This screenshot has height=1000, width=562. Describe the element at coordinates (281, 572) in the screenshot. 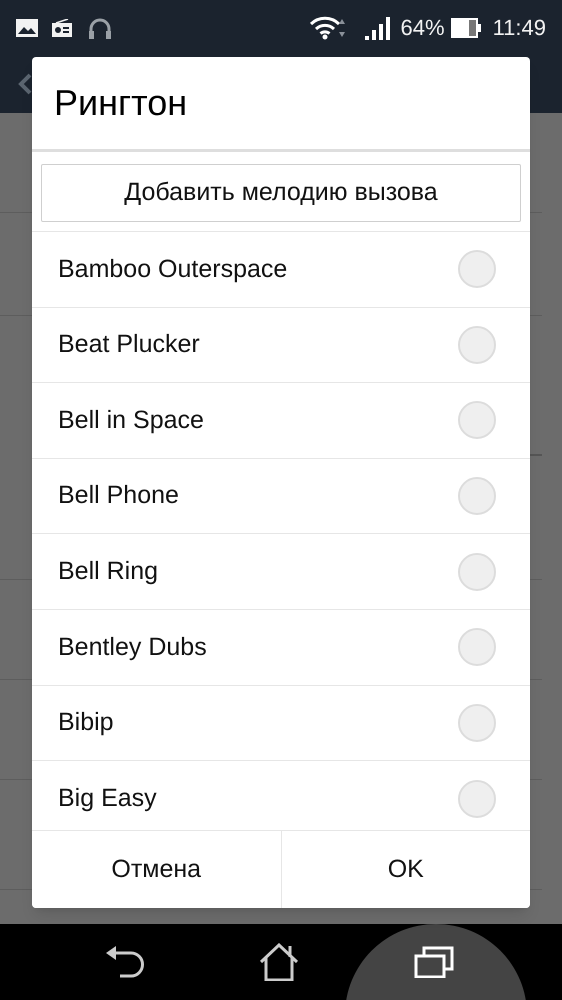

I see `ringtone-item: Bell Ring` at that location.